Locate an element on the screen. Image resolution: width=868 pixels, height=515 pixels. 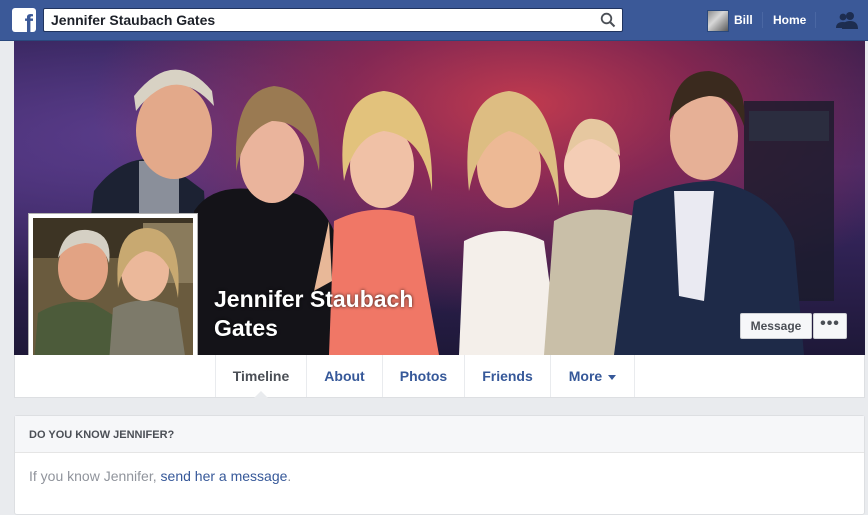
profile-photo-image is located at coordinates (113, 297).